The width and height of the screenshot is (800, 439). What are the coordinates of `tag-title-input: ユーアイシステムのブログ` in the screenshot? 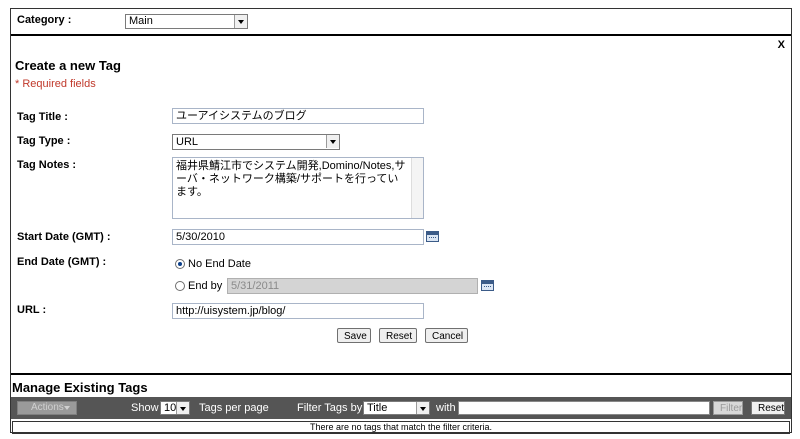 It's located at (298, 116).